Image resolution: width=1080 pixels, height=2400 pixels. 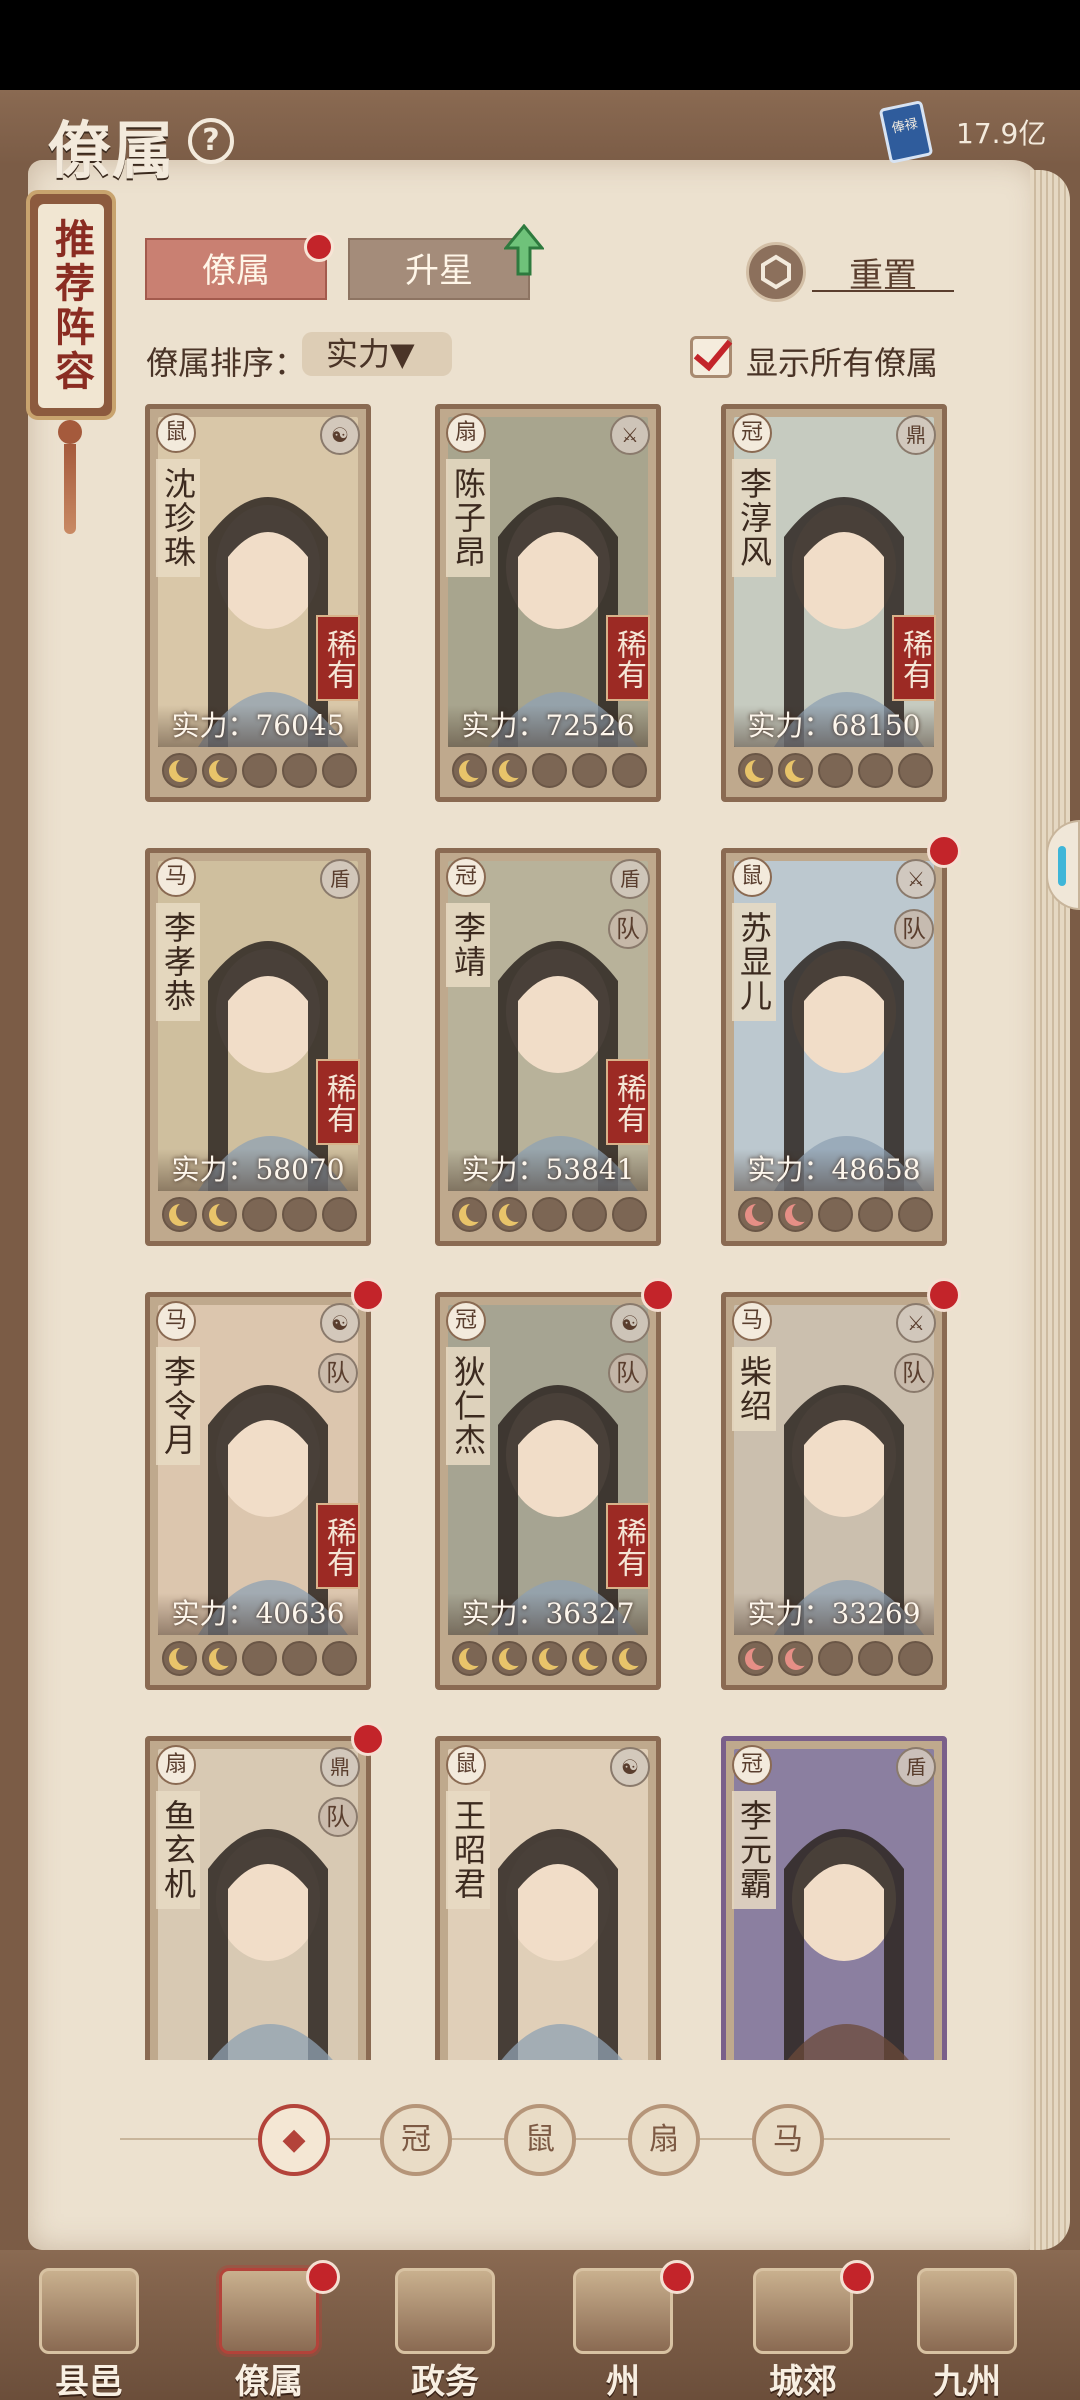 What do you see at coordinates (439, 269) in the screenshot?
I see `tab-star-up: 升星` at bounding box center [439, 269].